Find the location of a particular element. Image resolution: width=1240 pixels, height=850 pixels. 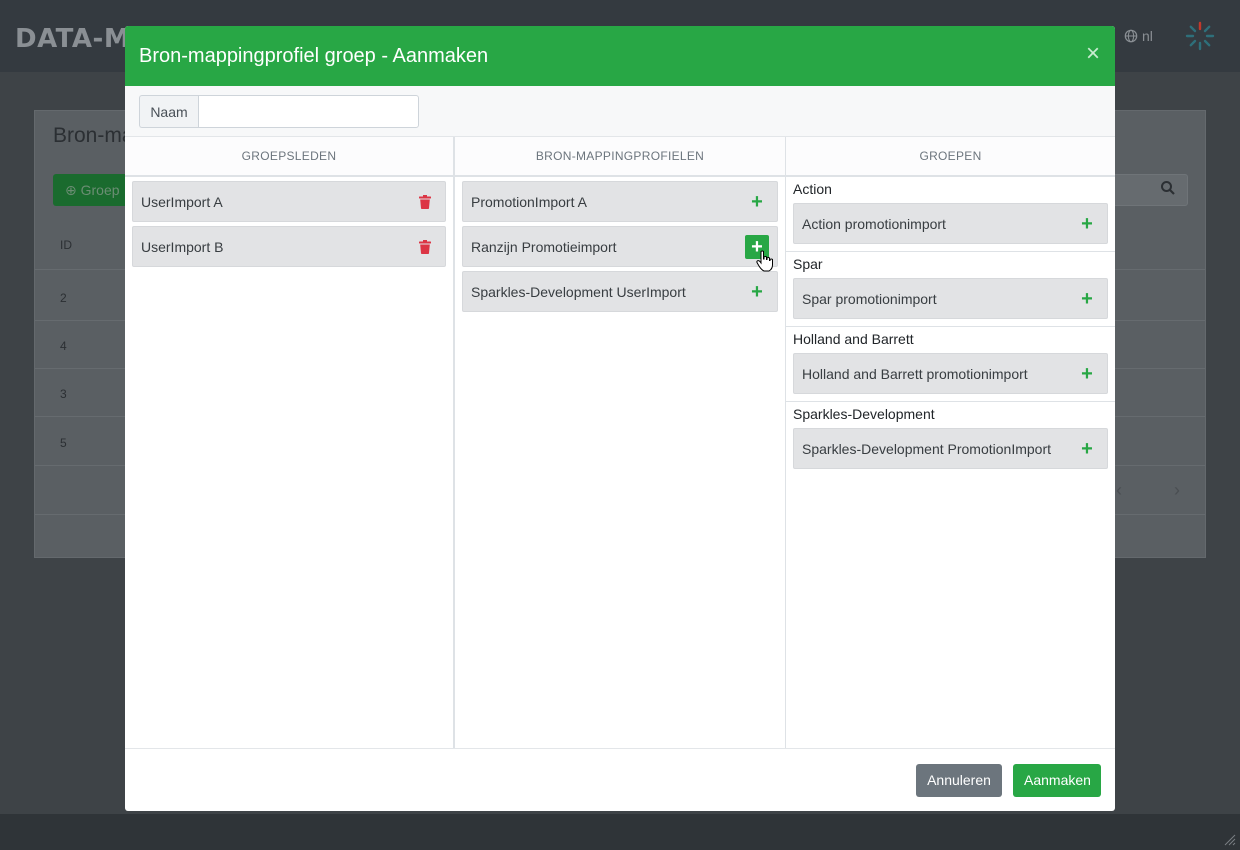

member-label: UserImport A is located at coordinates (182, 201).